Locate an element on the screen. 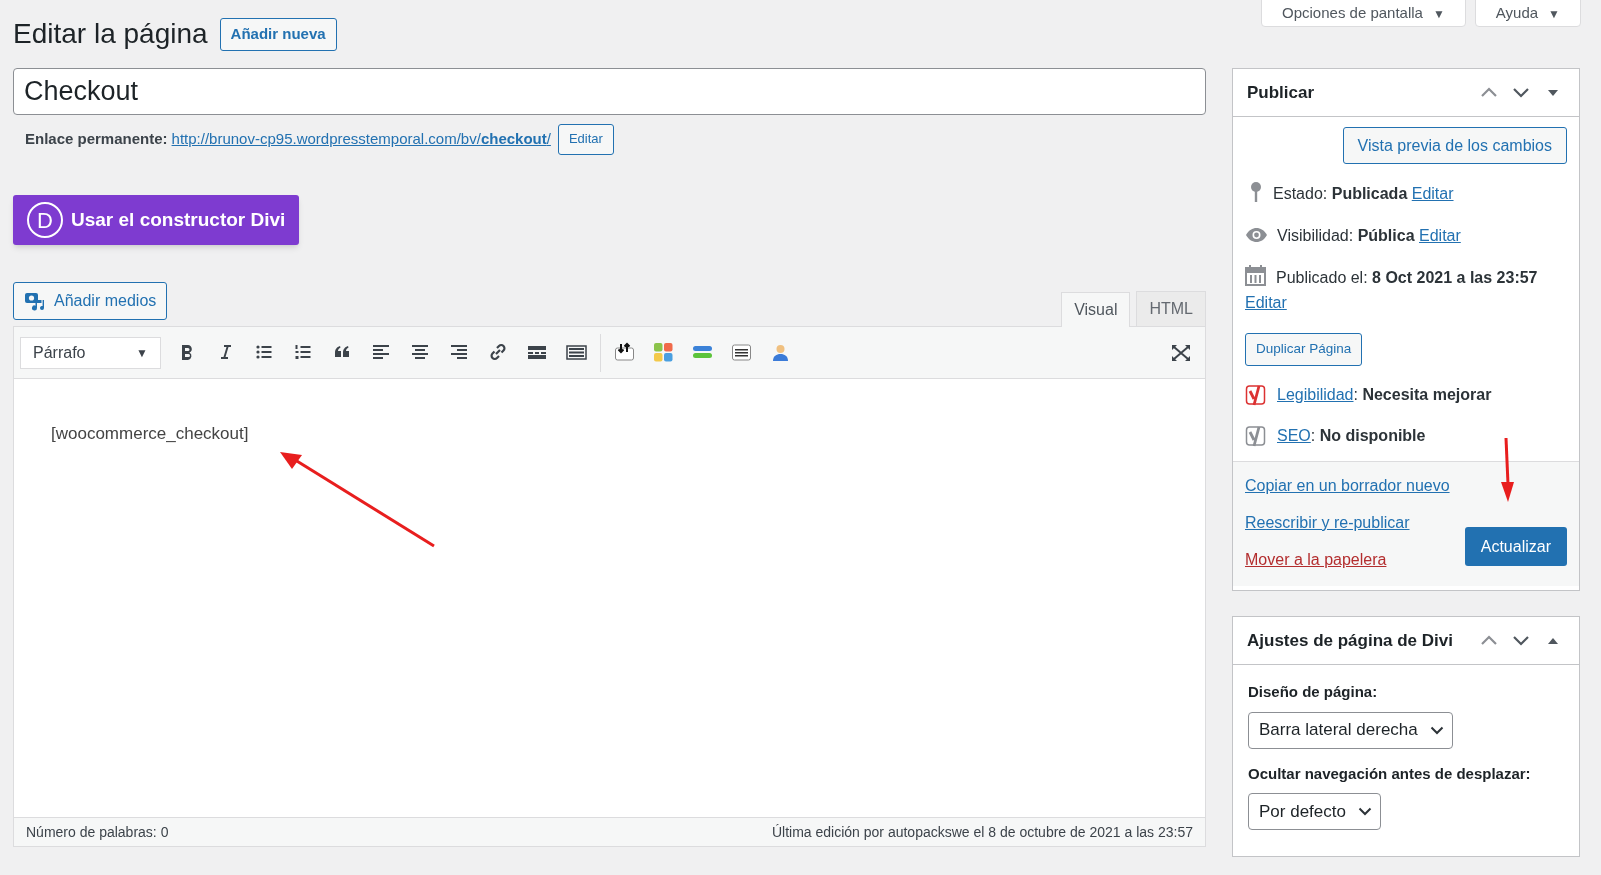 The image size is (1601, 875). field-label: Diseño de página: is located at coordinates (1313, 692).